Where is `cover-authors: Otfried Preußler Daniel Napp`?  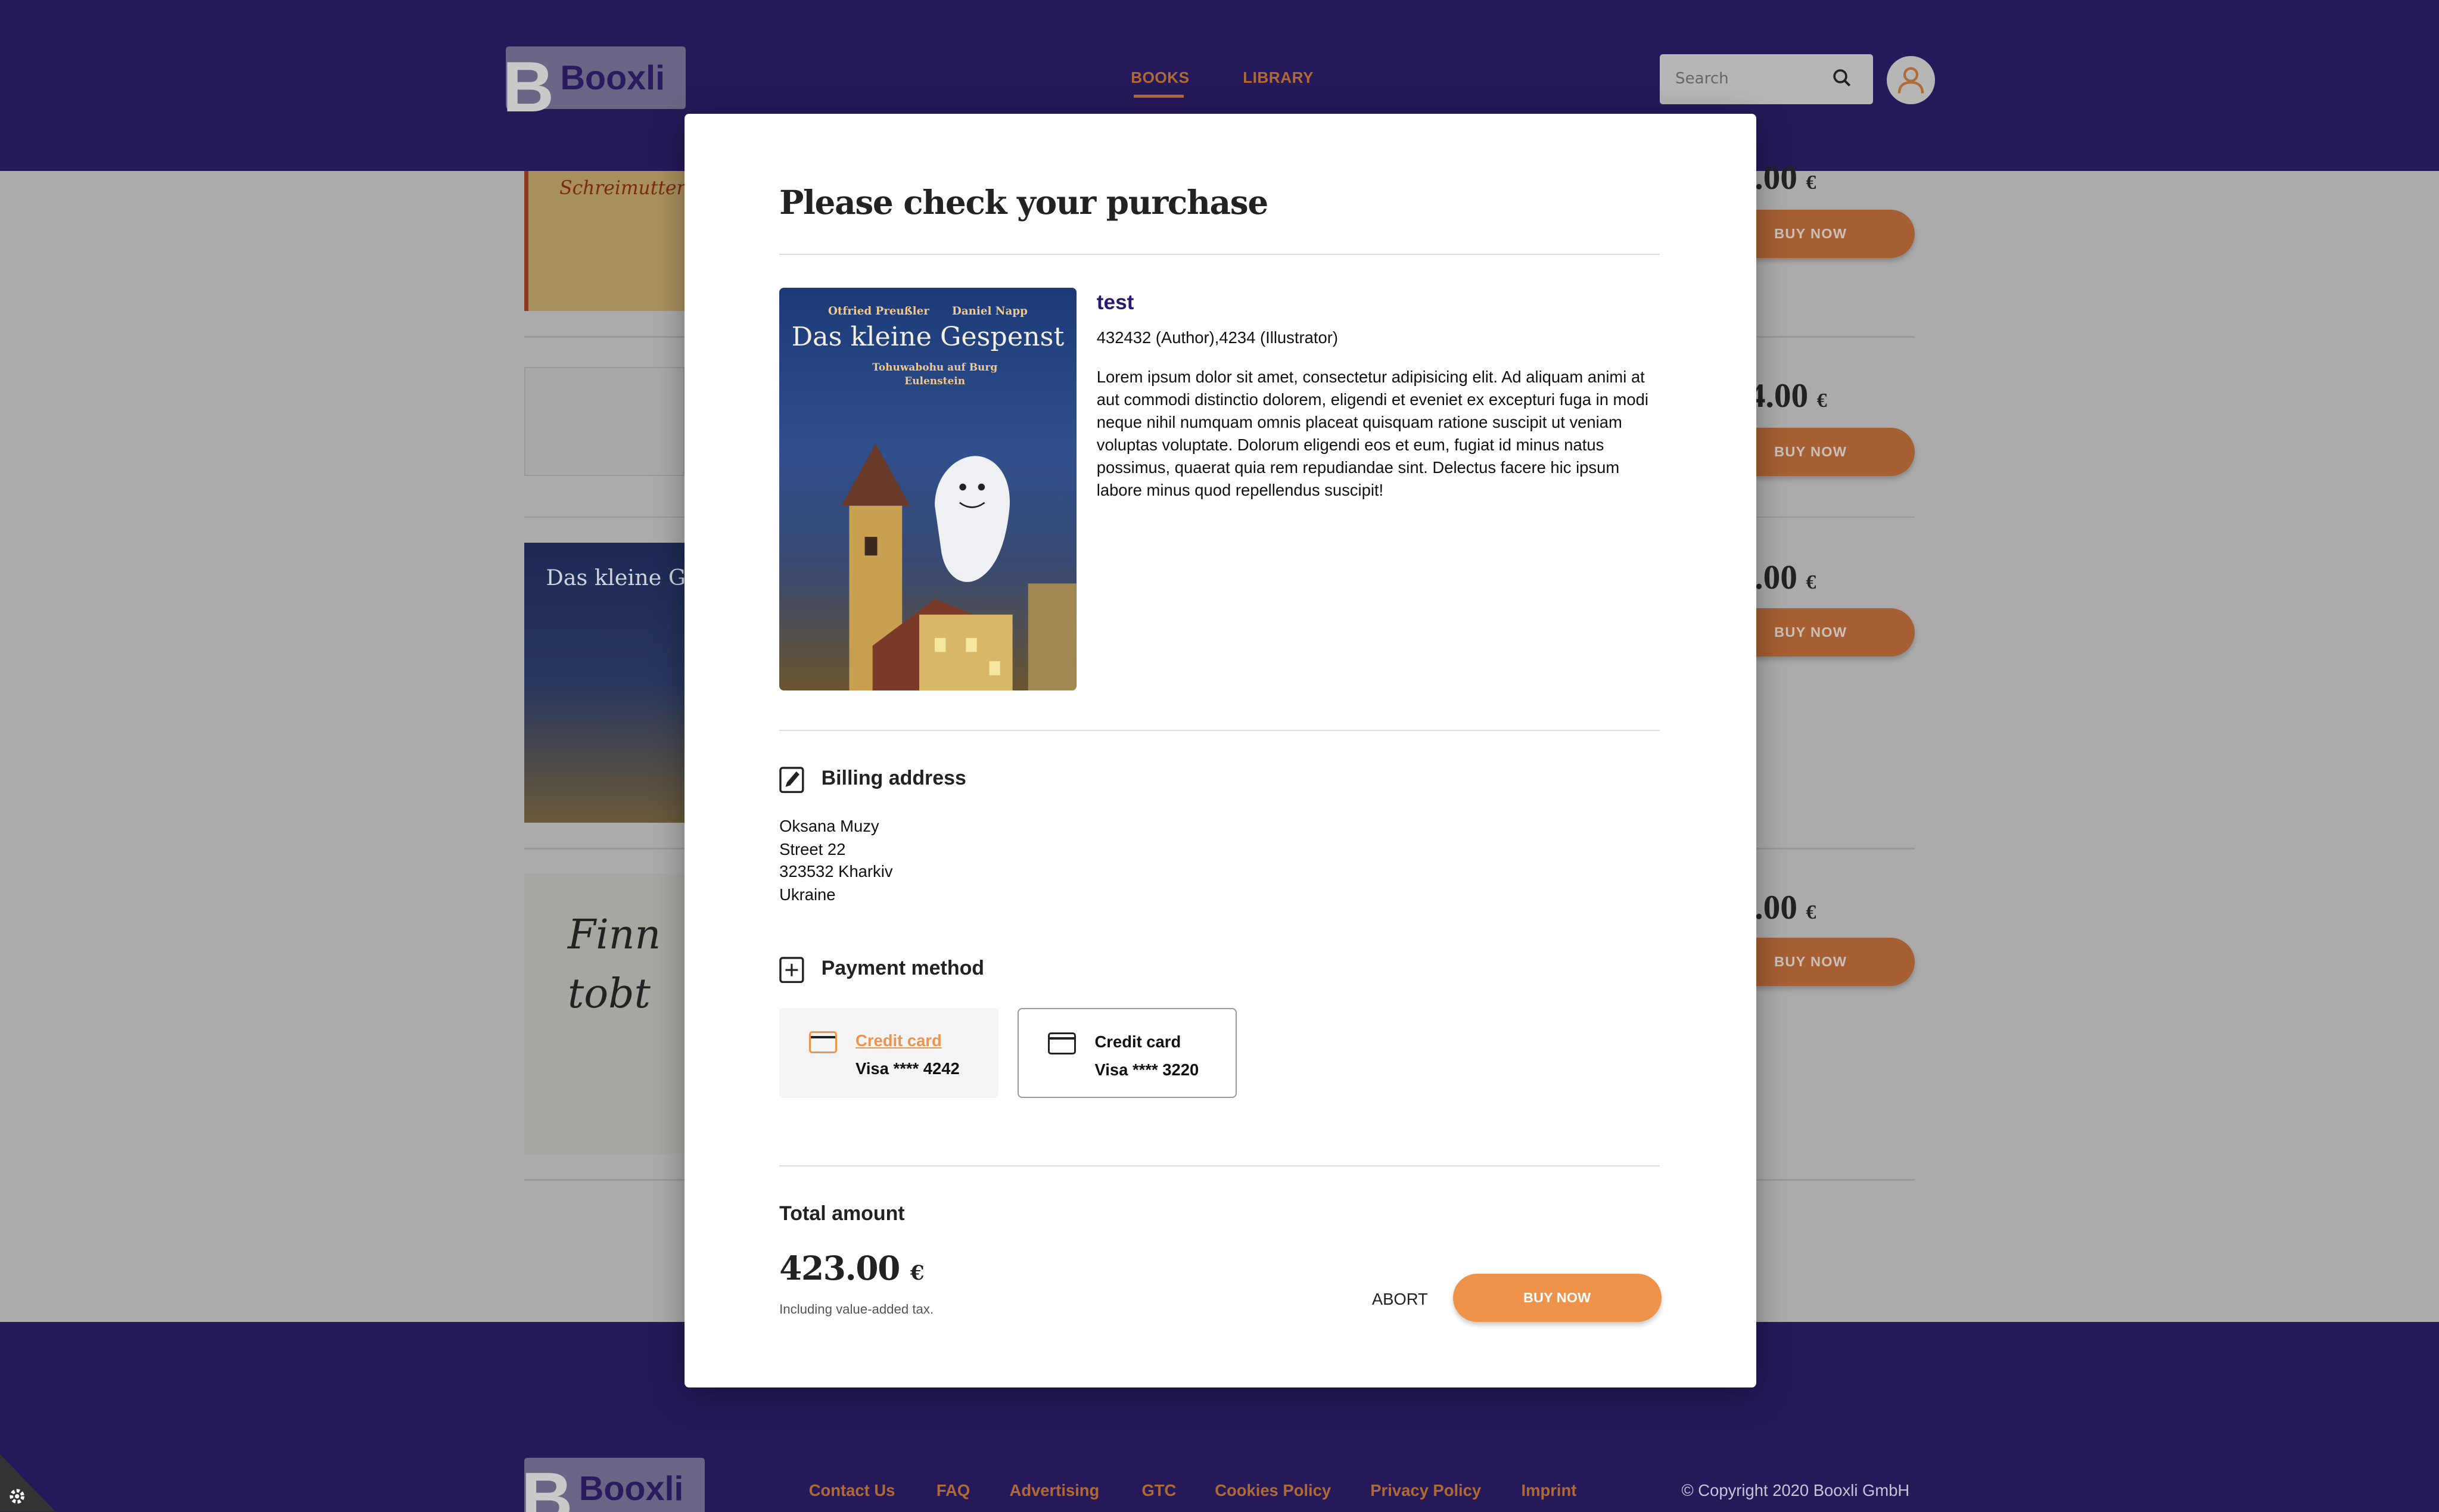
cover-authors: Otfried Preußler Daniel Napp is located at coordinates (927, 311).